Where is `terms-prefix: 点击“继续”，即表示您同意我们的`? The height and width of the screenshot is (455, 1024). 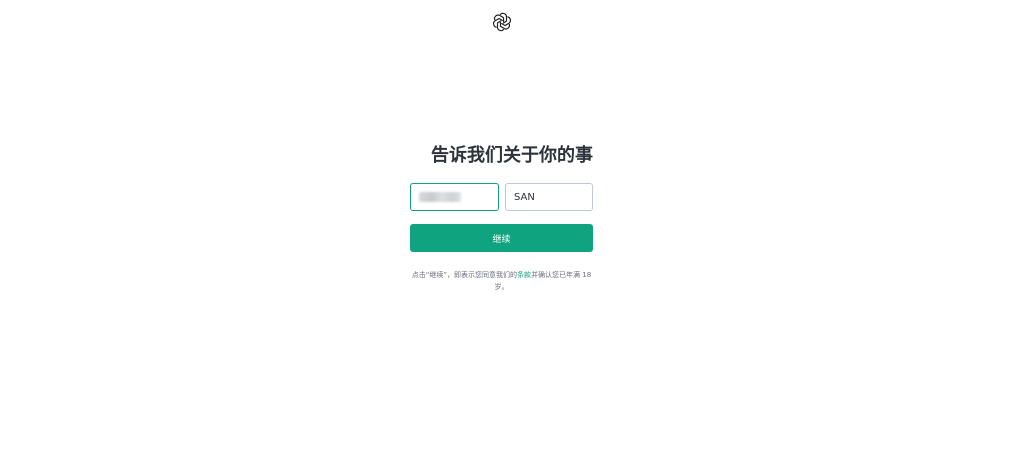
terms-prefix: 点击“继续”，即表示您同意我们的 is located at coordinates (464, 275).